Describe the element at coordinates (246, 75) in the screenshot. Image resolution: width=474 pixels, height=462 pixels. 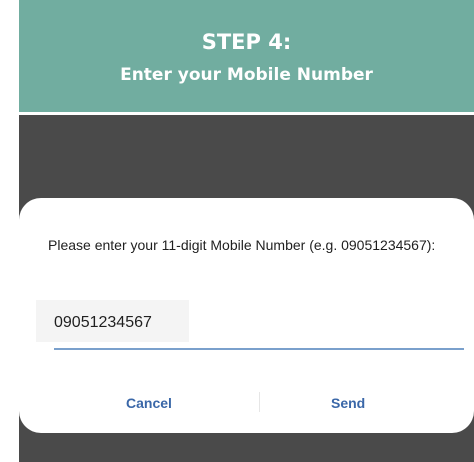
I see `step-subtitle: Enter your Mobile Number` at that location.